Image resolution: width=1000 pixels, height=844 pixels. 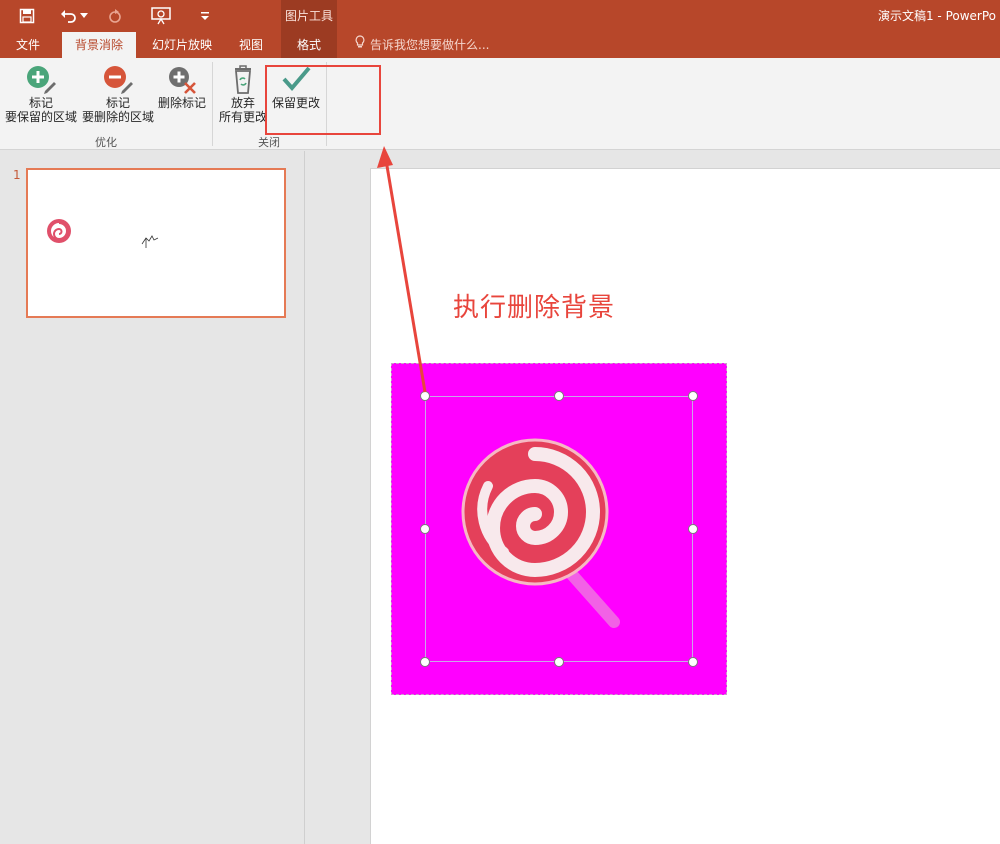 What do you see at coordinates (17, 175) in the screenshot?
I see `slide-number: 1` at bounding box center [17, 175].